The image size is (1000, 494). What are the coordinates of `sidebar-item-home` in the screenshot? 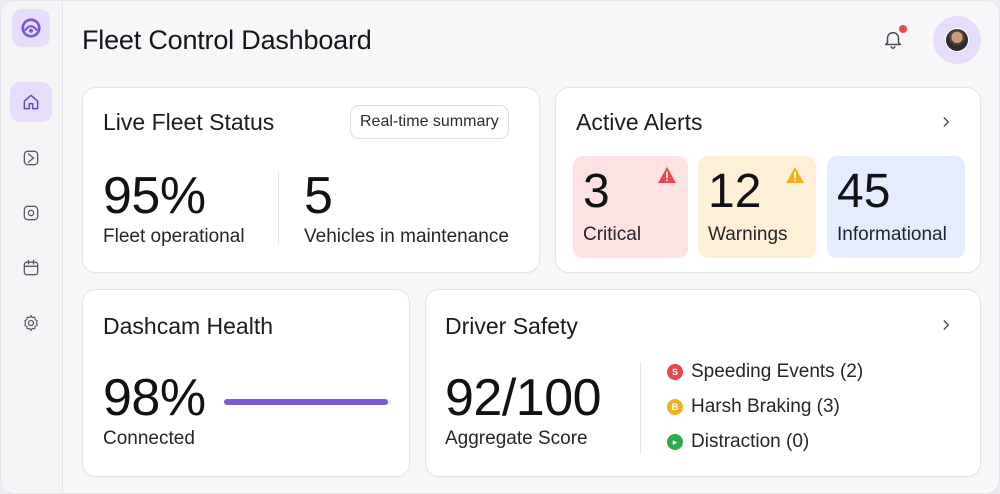 It's located at (31, 102).